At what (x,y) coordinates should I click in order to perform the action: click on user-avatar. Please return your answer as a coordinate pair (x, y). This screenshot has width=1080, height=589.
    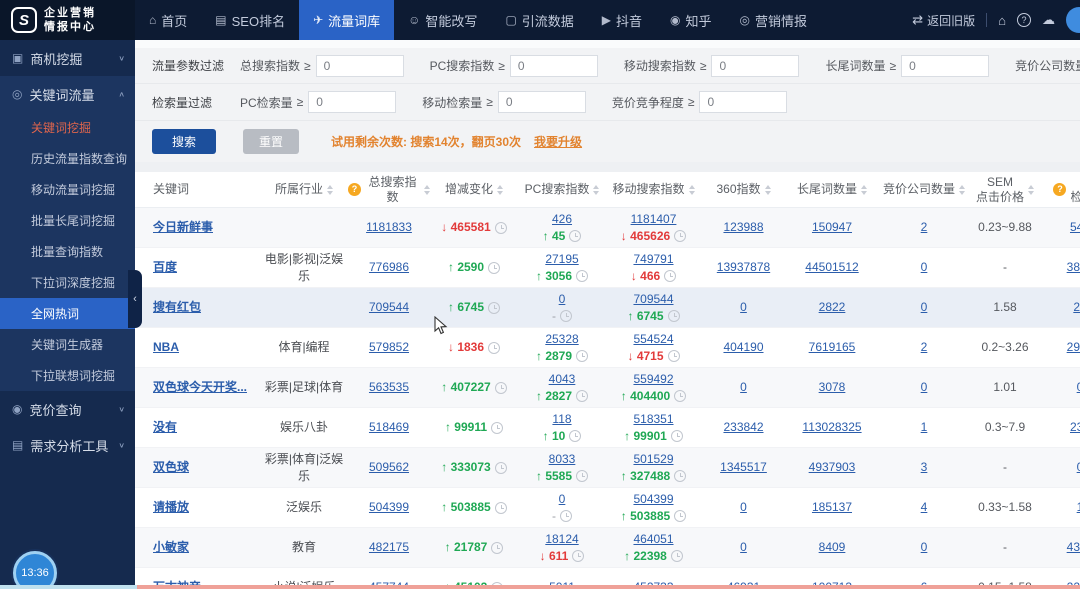
    Looking at the image, I should click on (1073, 20).